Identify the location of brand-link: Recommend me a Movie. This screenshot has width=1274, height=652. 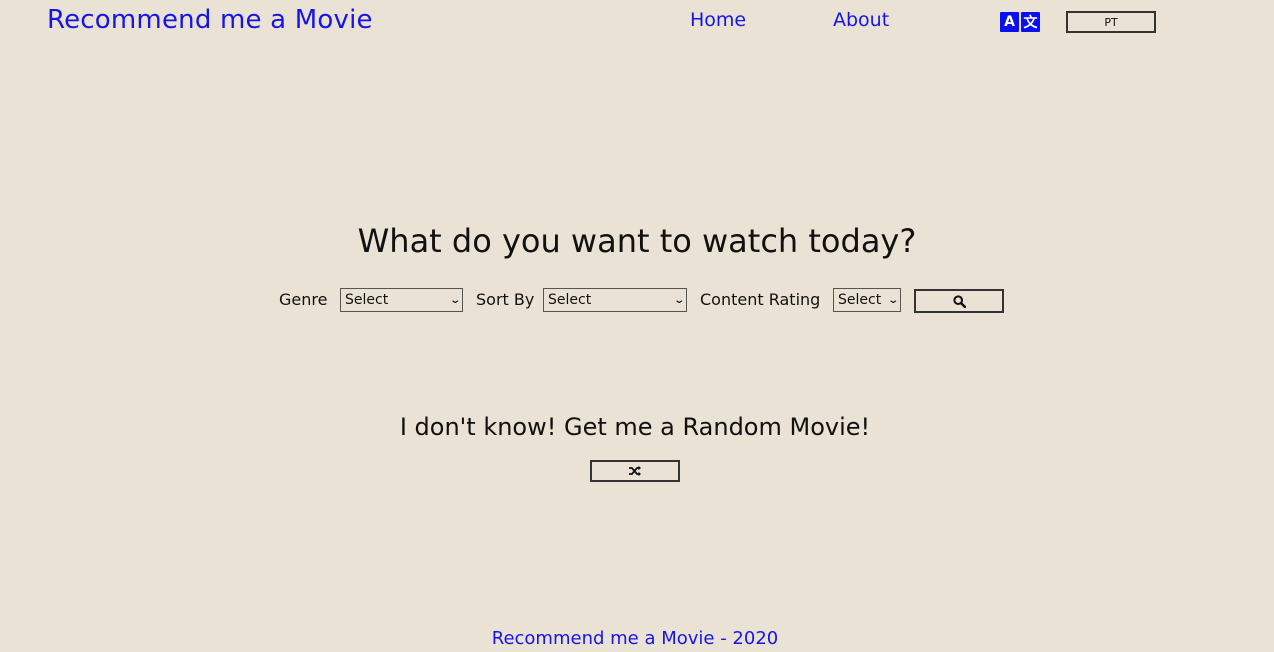
(210, 20).